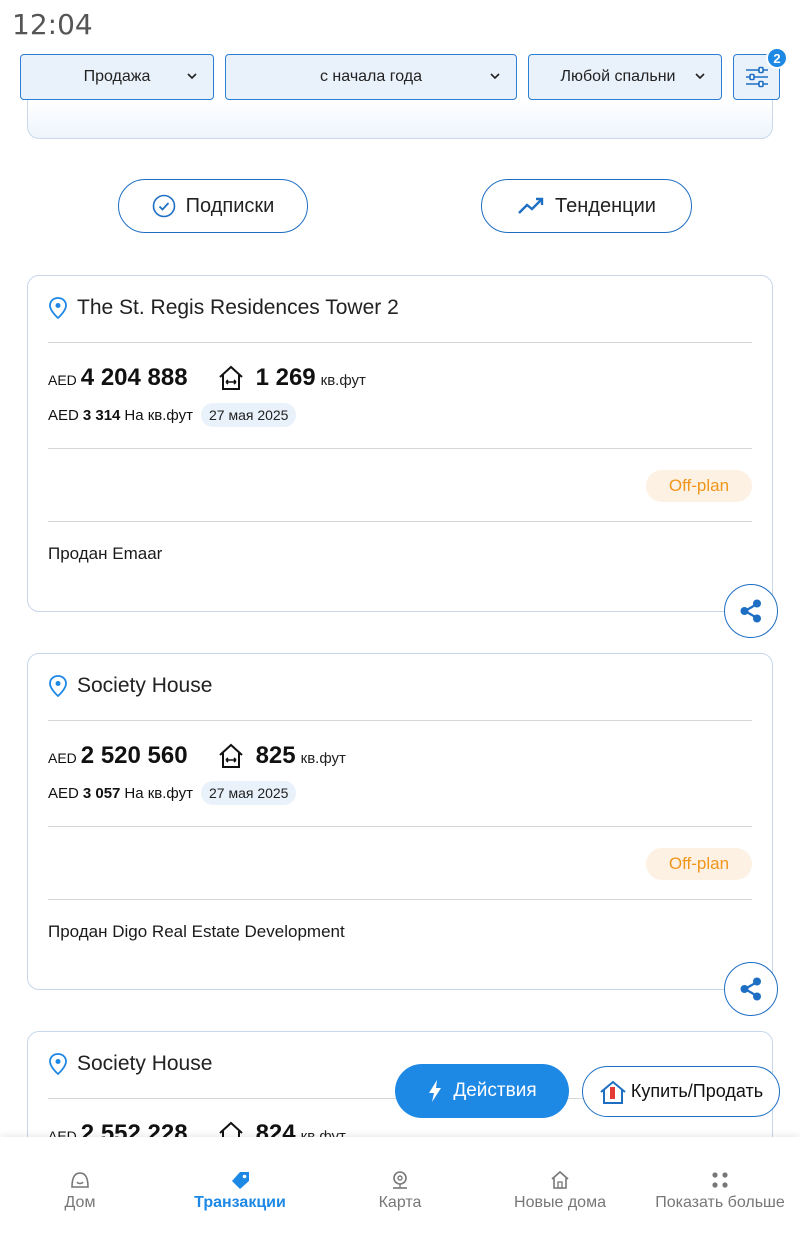 This screenshot has width=800, height=1237. I want to click on home-outline-icon, so click(80, 1180).